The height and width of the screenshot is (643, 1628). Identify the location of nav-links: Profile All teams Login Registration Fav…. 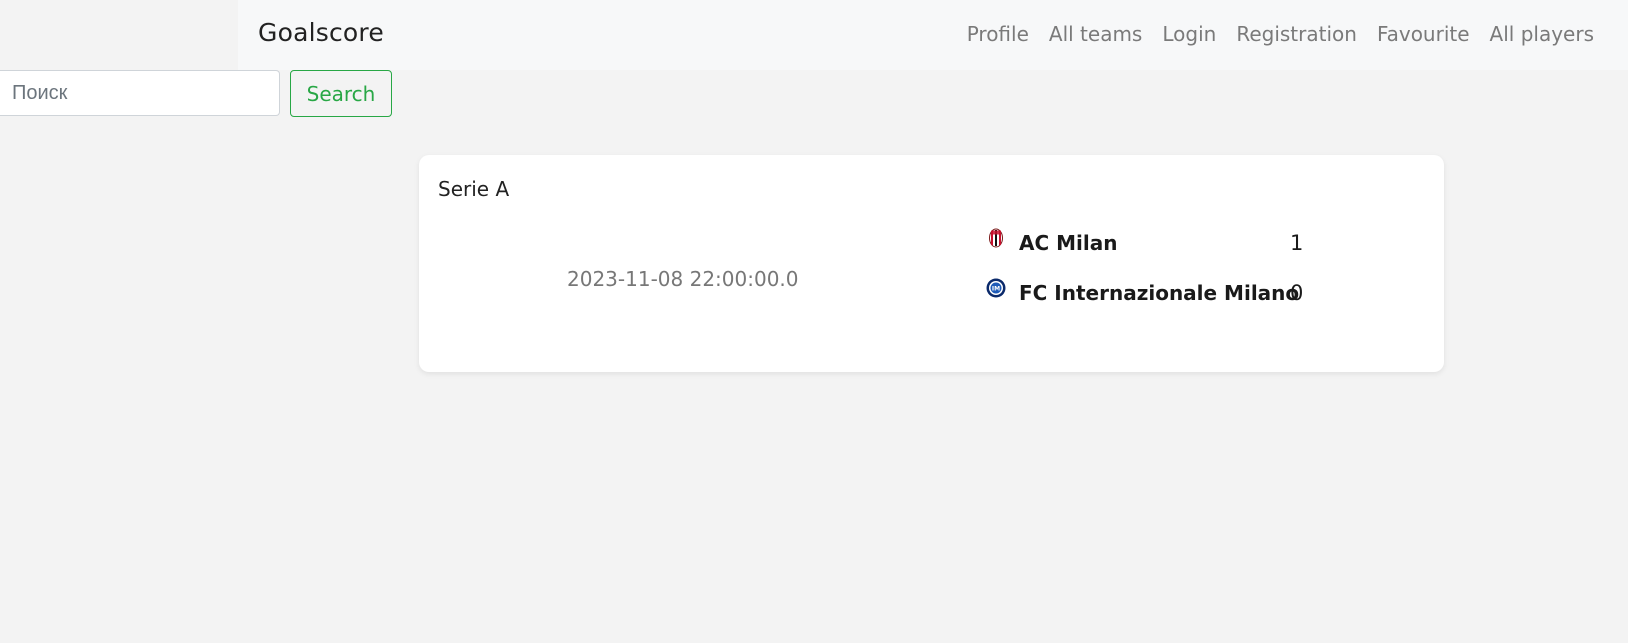
(1280, 34).